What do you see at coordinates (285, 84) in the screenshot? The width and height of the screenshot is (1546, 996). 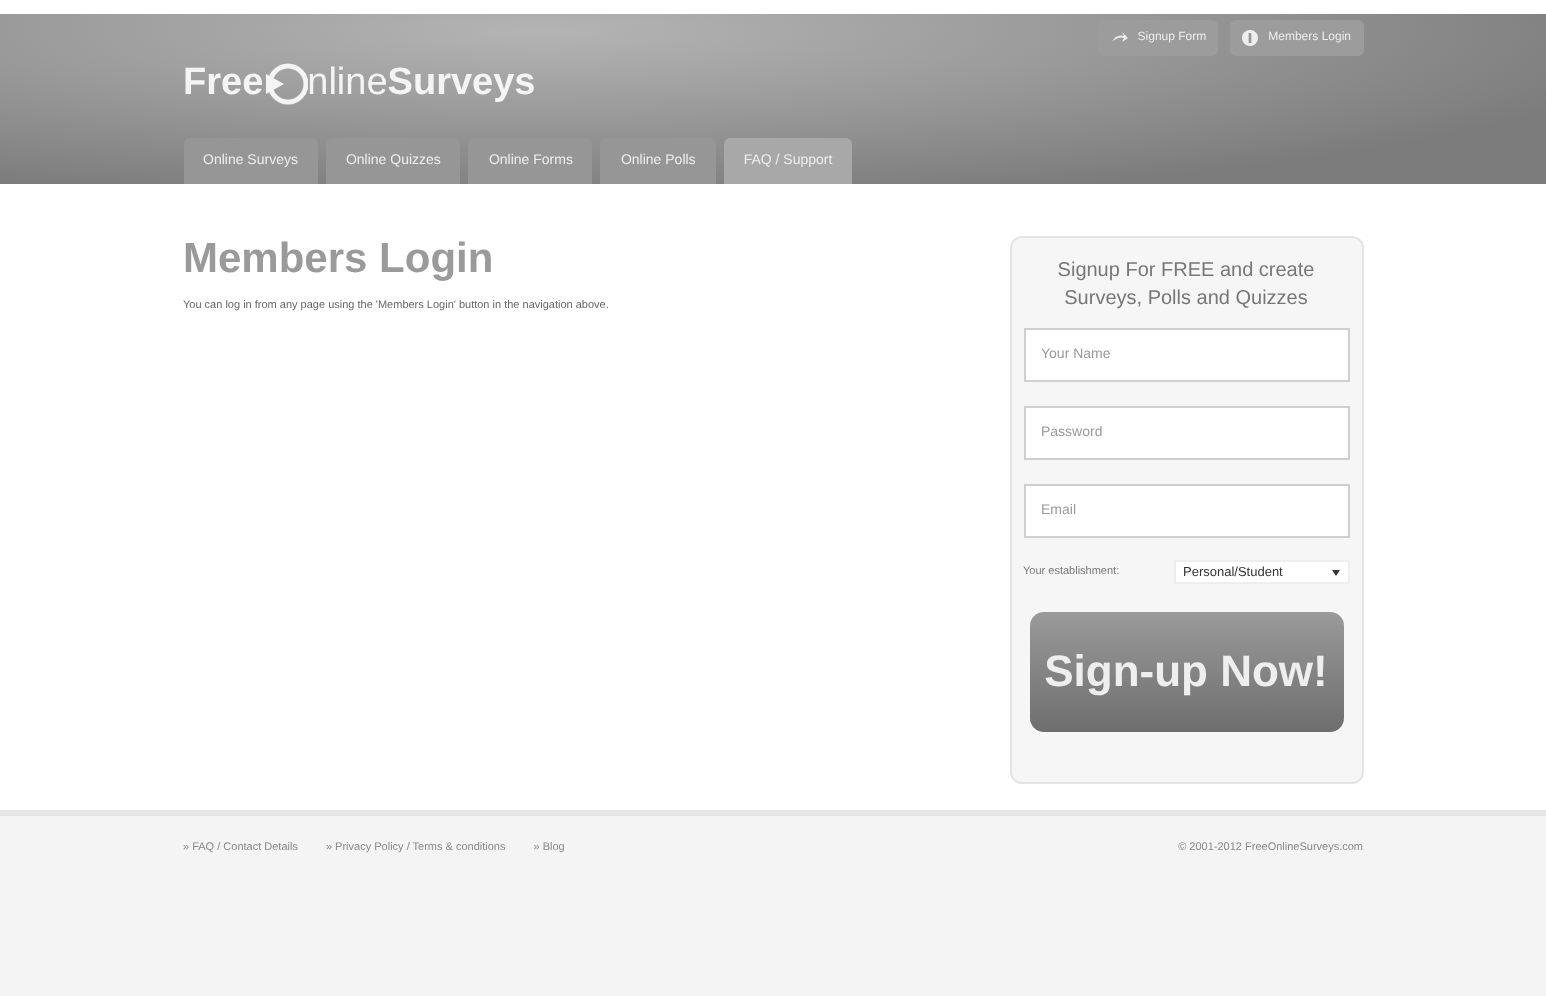 I see `logo-icon` at bounding box center [285, 84].